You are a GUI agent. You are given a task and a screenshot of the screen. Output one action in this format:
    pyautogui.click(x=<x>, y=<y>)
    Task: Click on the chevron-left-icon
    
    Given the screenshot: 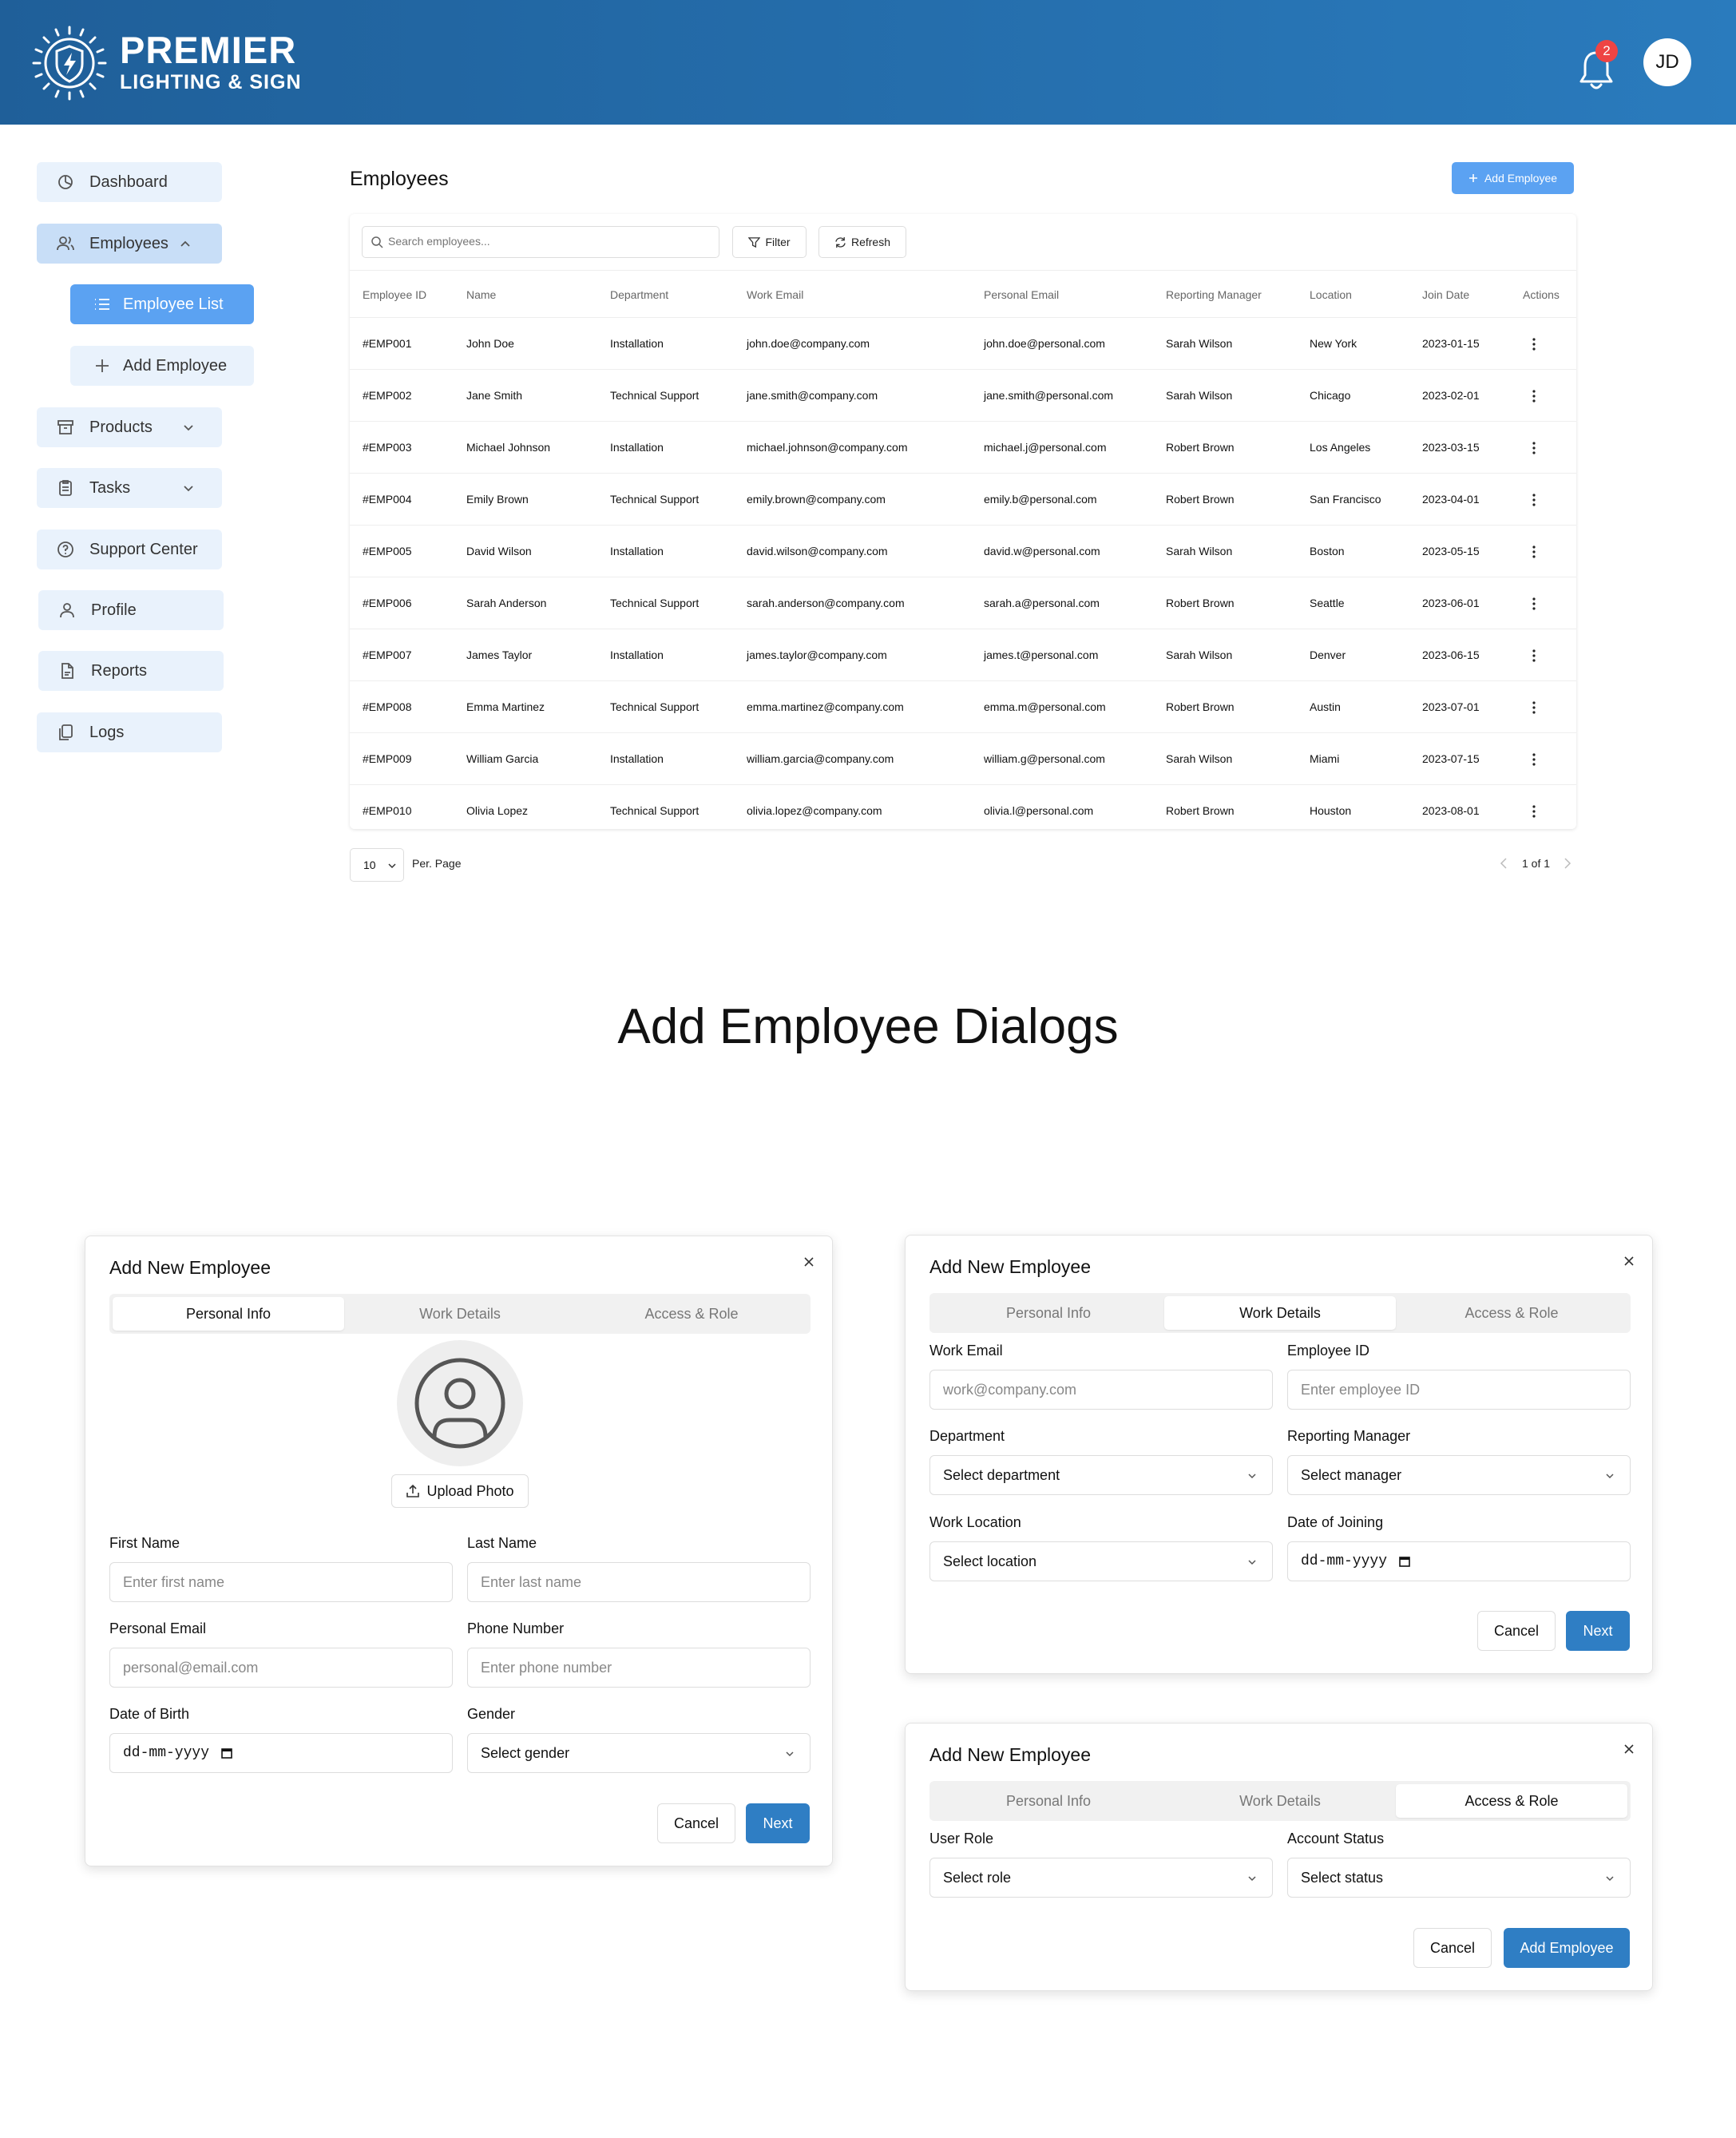 What is the action you would take?
    pyautogui.click(x=1504, y=863)
    